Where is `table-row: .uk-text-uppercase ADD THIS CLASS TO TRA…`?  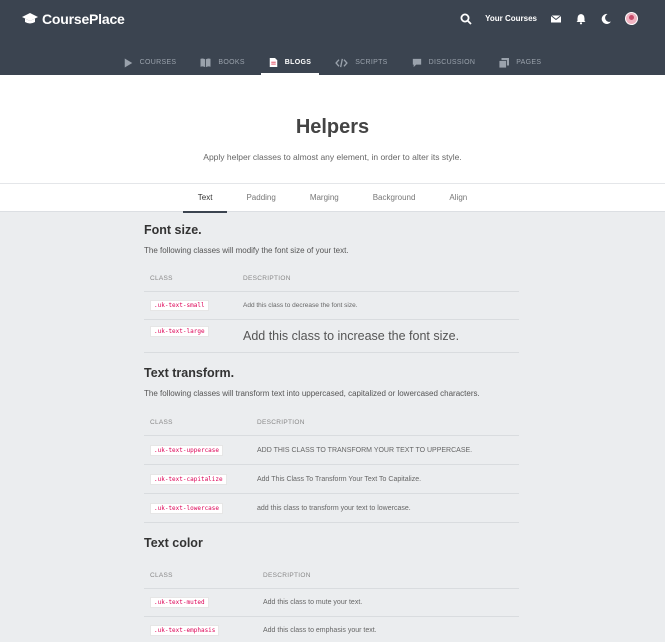 table-row: .uk-text-uppercase ADD THIS CLASS TO TRA… is located at coordinates (331, 450).